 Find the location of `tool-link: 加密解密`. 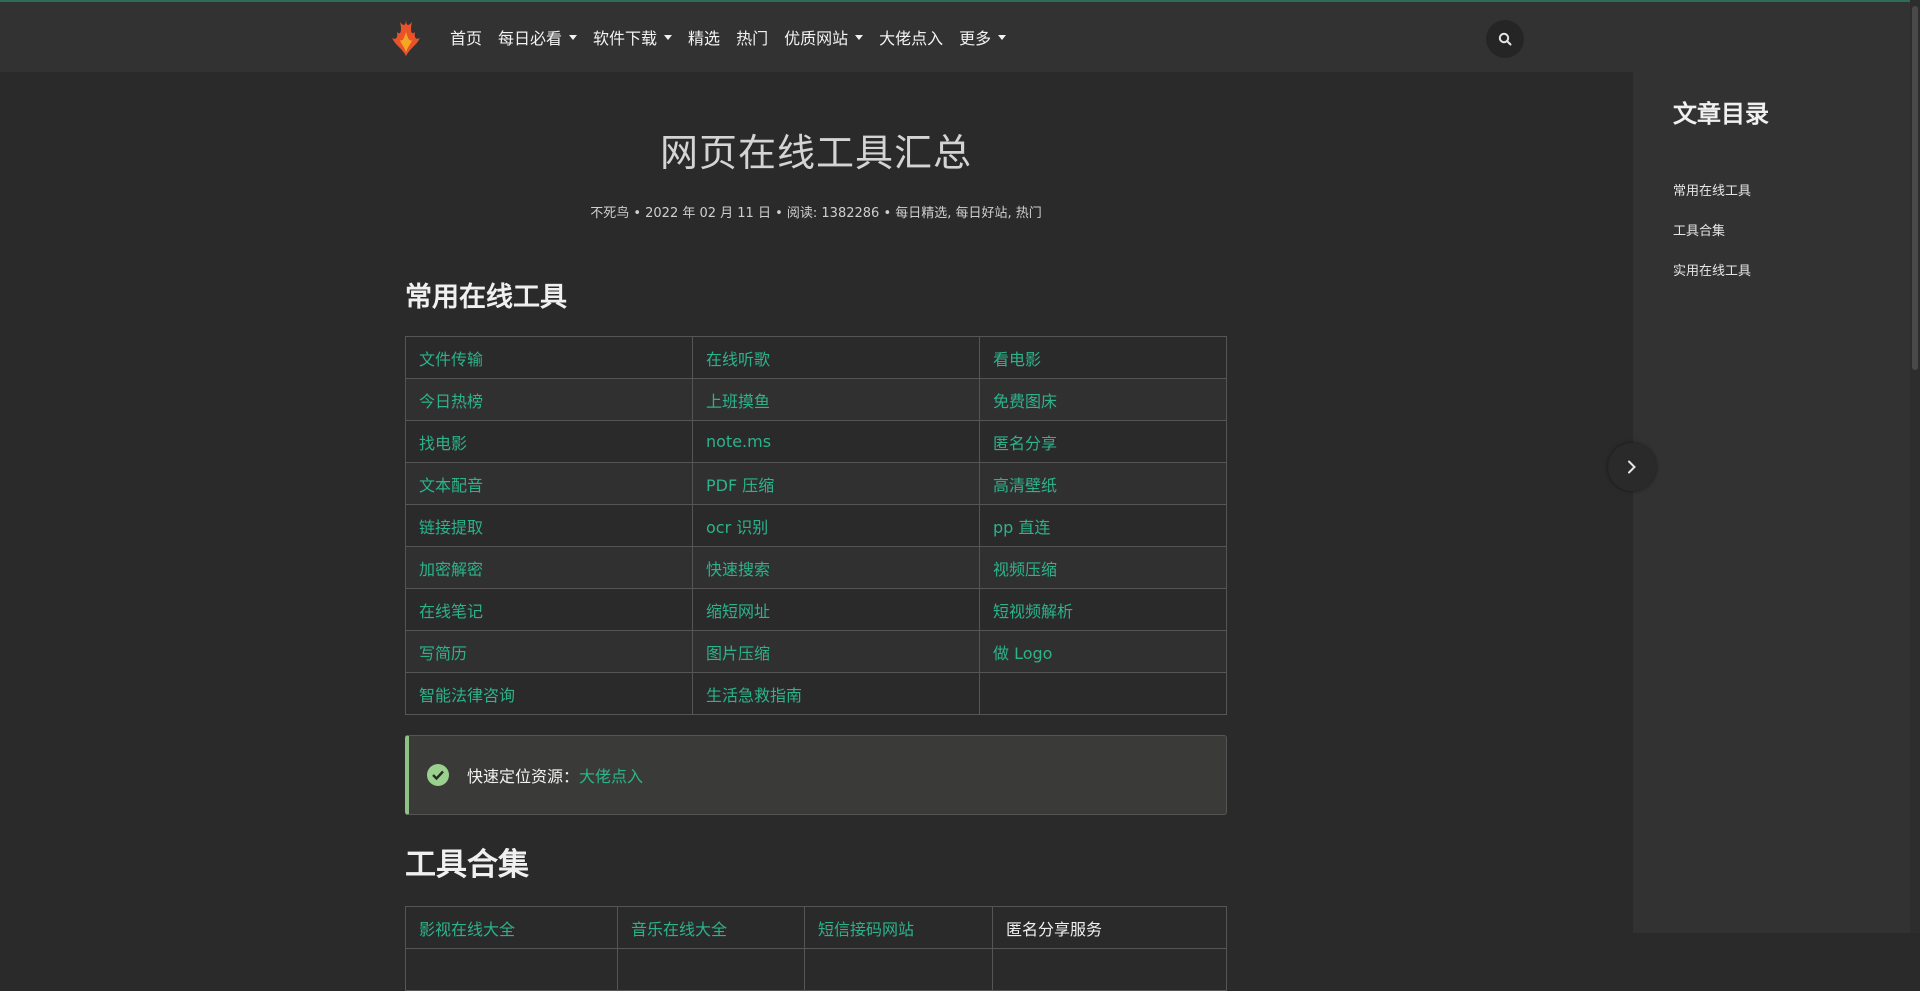

tool-link: 加密解密 is located at coordinates (549, 568).